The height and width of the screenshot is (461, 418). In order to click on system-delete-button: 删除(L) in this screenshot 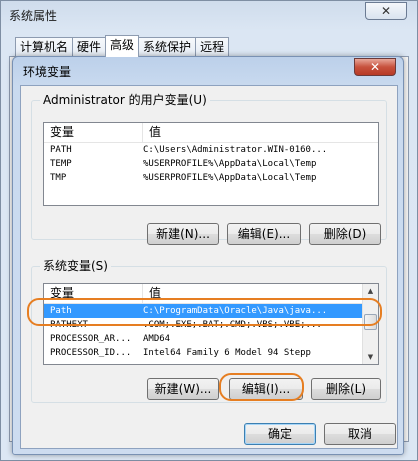, I will do `click(346, 389)`.